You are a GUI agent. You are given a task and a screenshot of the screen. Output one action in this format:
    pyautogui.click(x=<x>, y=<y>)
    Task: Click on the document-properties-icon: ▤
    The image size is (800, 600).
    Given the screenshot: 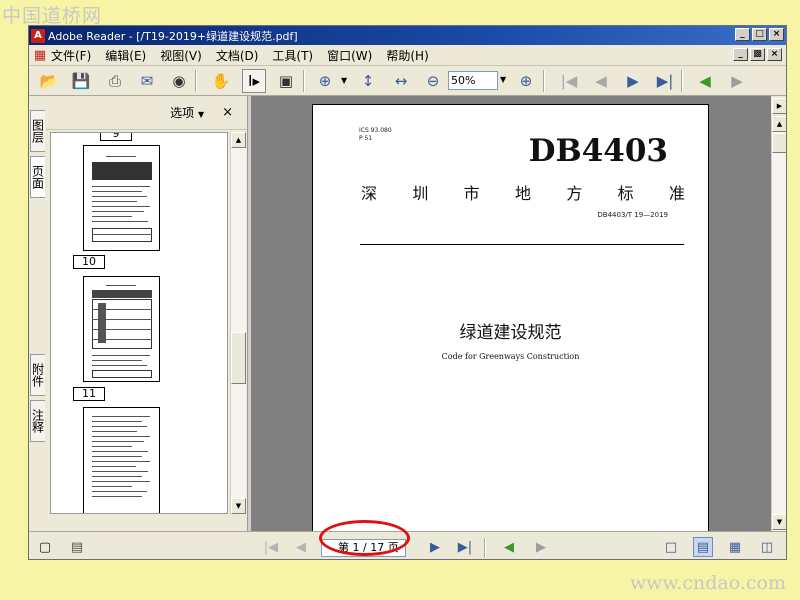 What is the action you would take?
    pyautogui.click(x=77, y=547)
    